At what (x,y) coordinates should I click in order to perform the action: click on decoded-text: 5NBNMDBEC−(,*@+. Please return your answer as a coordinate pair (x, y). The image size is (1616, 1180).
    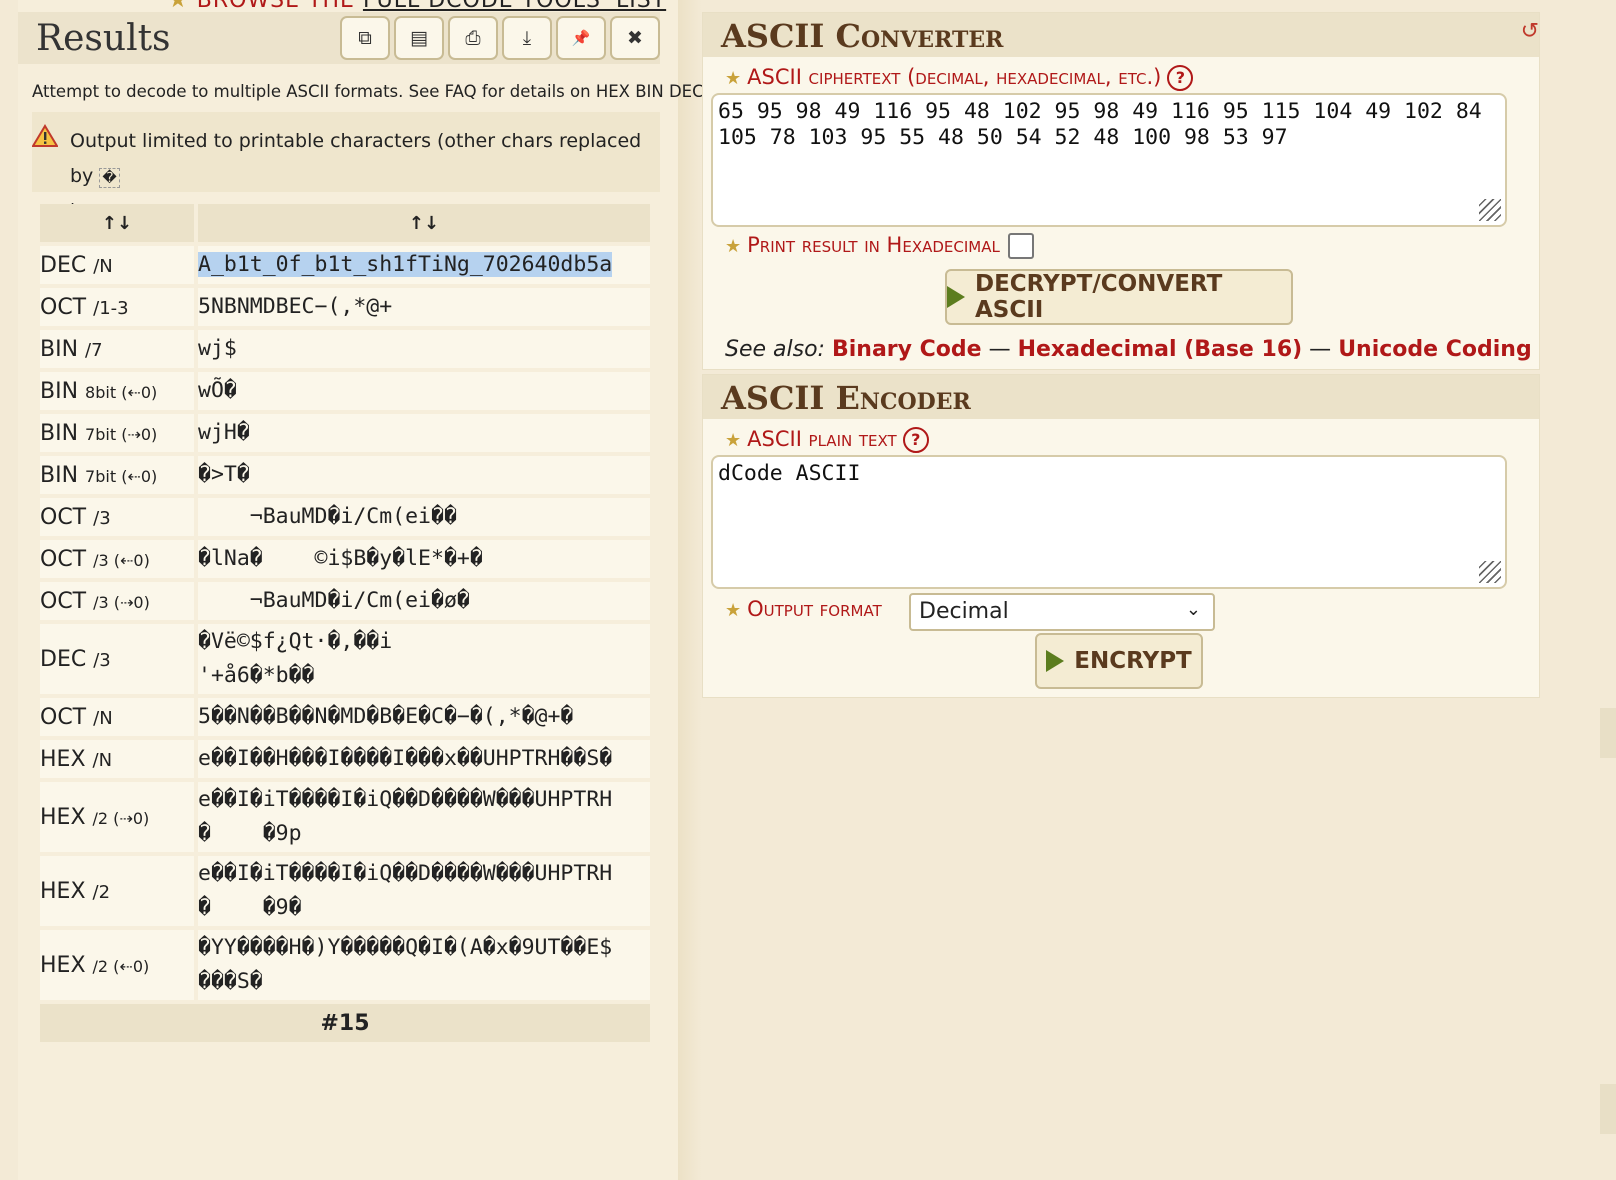
    Looking at the image, I should click on (295, 306).